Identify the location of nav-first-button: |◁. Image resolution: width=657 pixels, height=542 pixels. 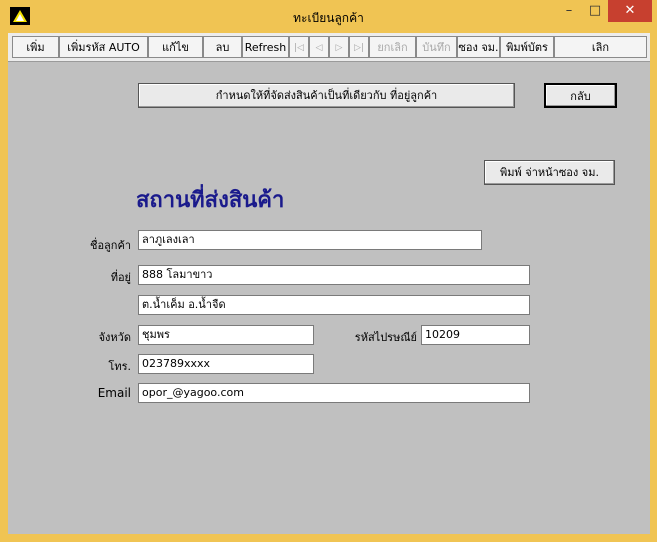
(299, 47).